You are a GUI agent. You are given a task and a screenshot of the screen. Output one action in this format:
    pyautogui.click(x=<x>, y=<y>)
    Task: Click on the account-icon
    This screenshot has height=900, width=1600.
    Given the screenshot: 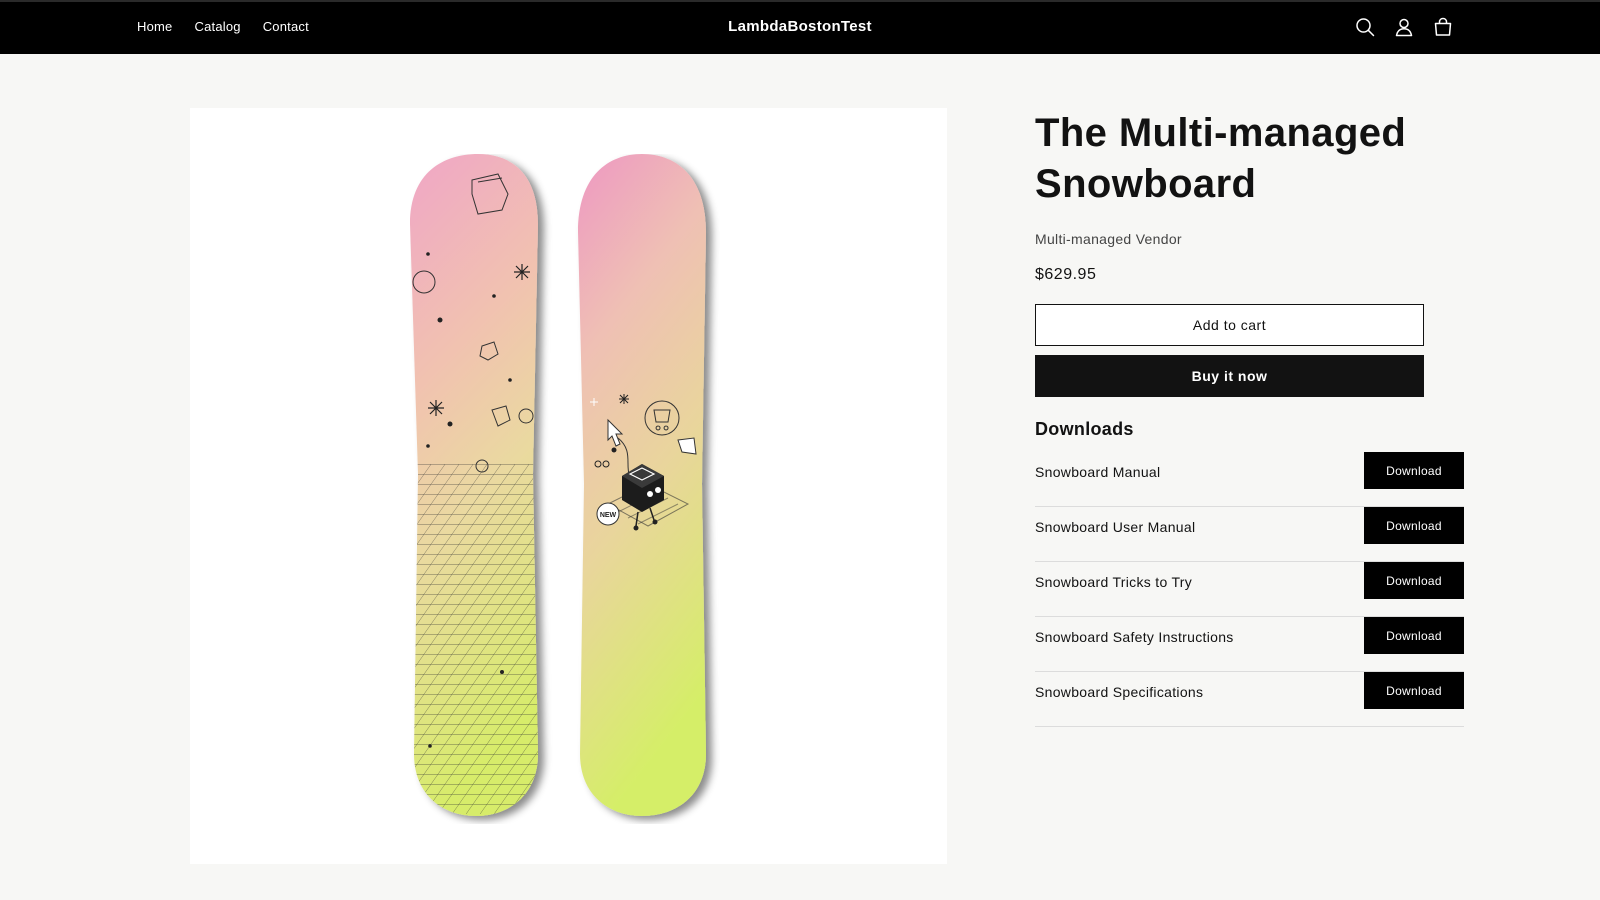 What is the action you would take?
    pyautogui.click(x=1404, y=27)
    